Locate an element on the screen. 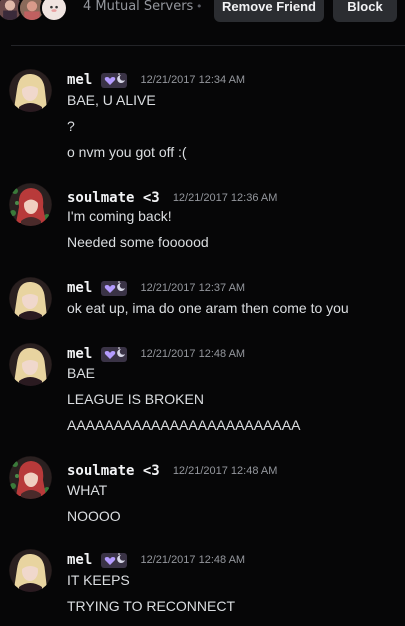  message-text: Needed some foooood is located at coordinates (138, 242).